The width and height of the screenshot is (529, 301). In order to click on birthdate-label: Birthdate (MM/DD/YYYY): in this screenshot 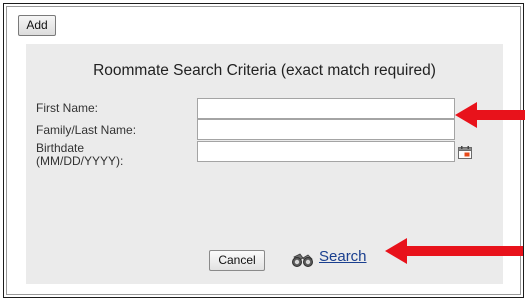, I will do `click(79, 155)`.